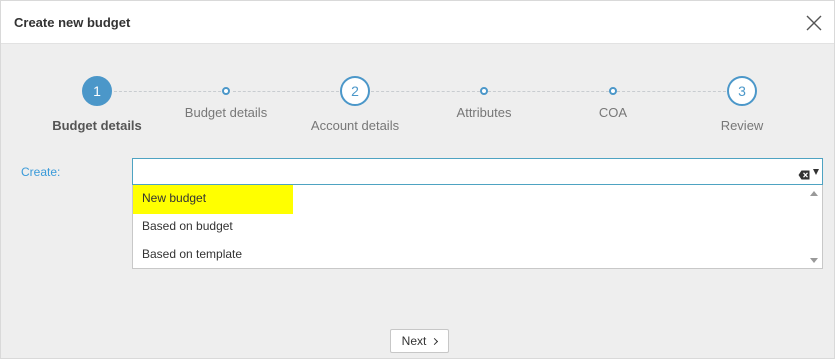 The width and height of the screenshot is (835, 359). What do you see at coordinates (72, 22) in the screenshot?
I see `dialog-title: Create new budget` at bounding box center [72, 22].